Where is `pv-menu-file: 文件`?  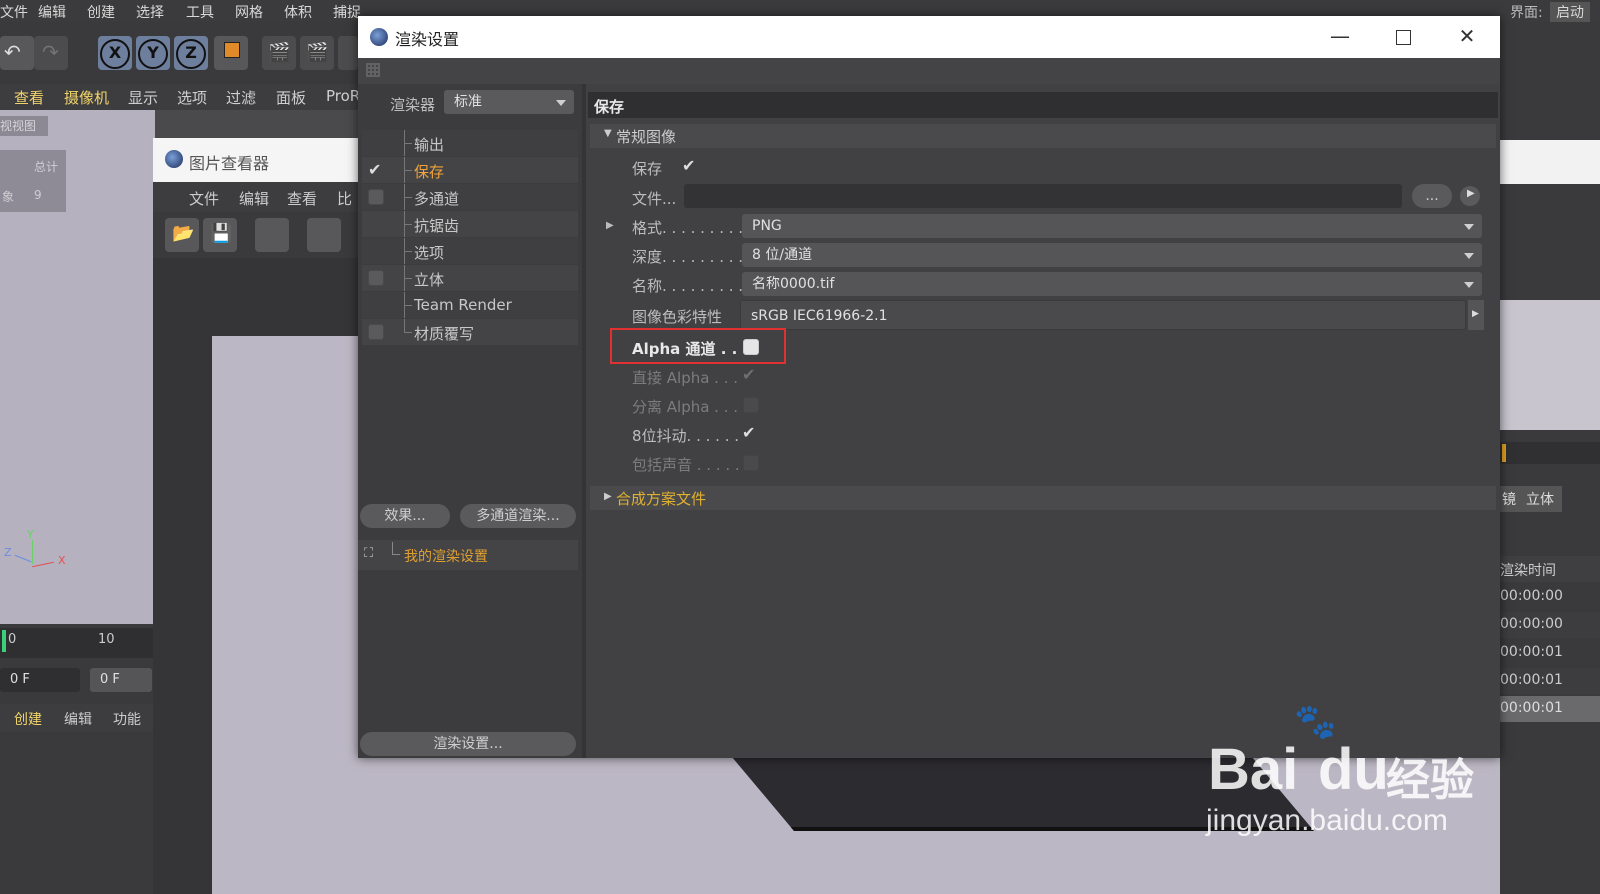
pv-menu-file: 文件 is located at coordinates (204, 198).